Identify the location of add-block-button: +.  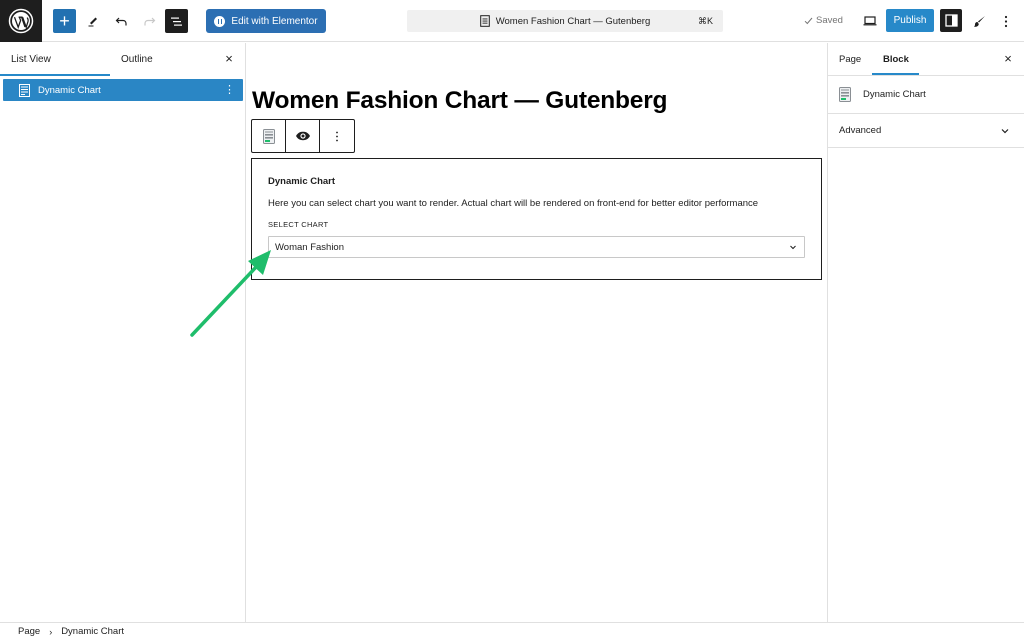
(64, 21).